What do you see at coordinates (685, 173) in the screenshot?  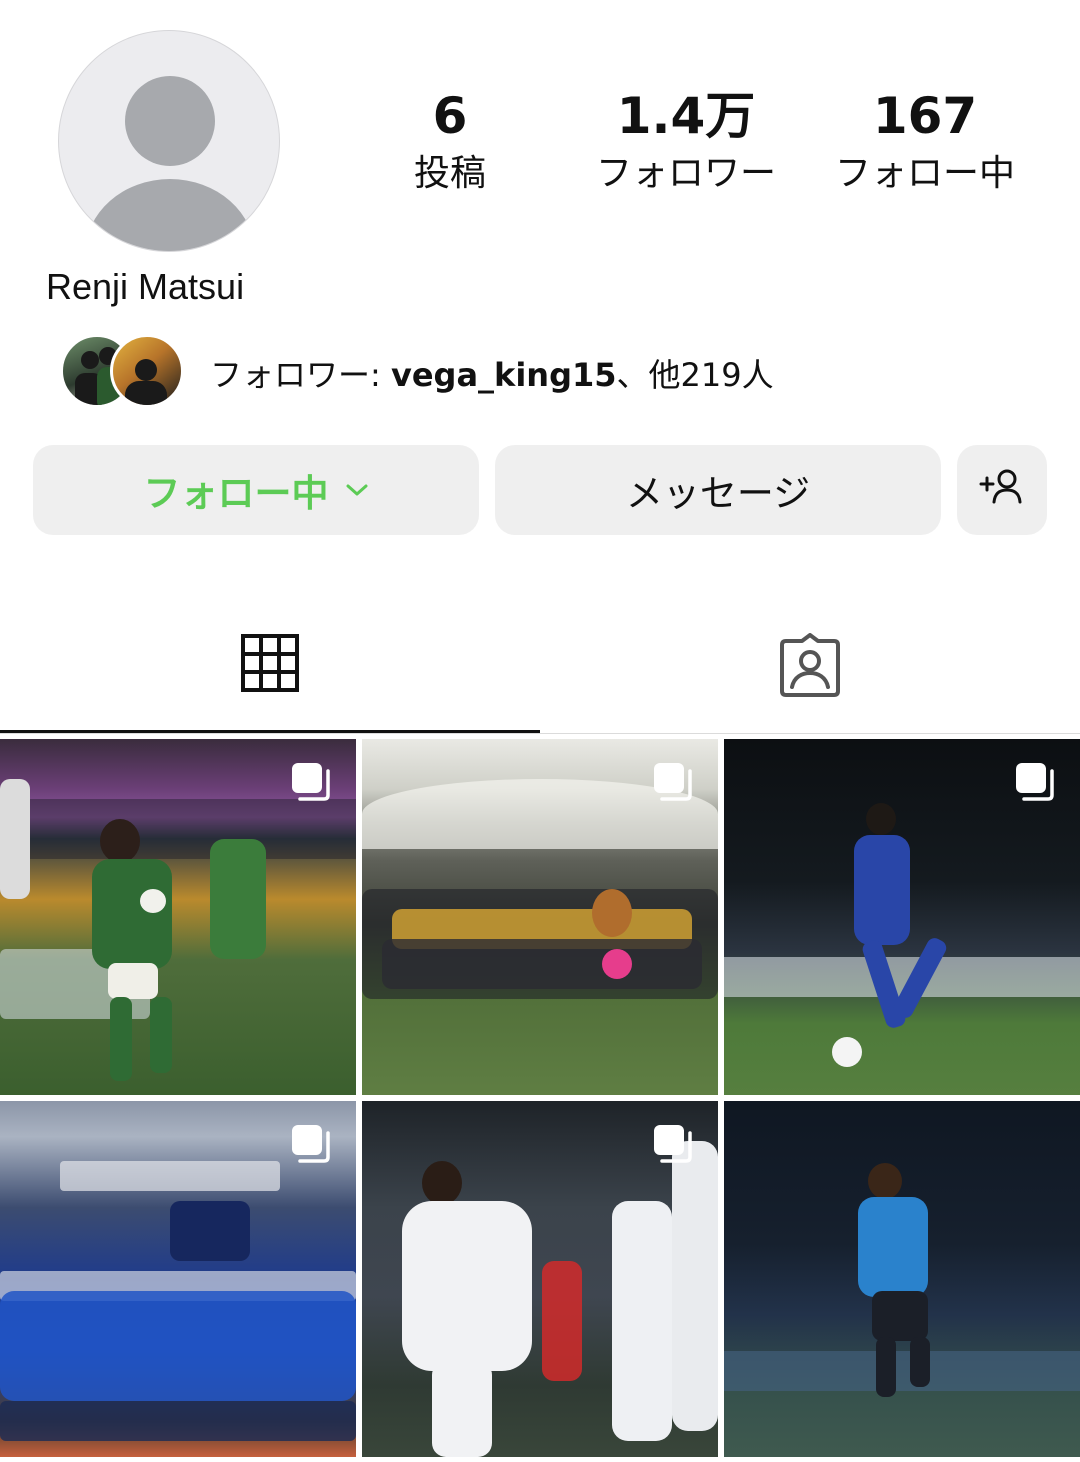 I see `followers-label: フォロワー` at bounding box center [685, 173].